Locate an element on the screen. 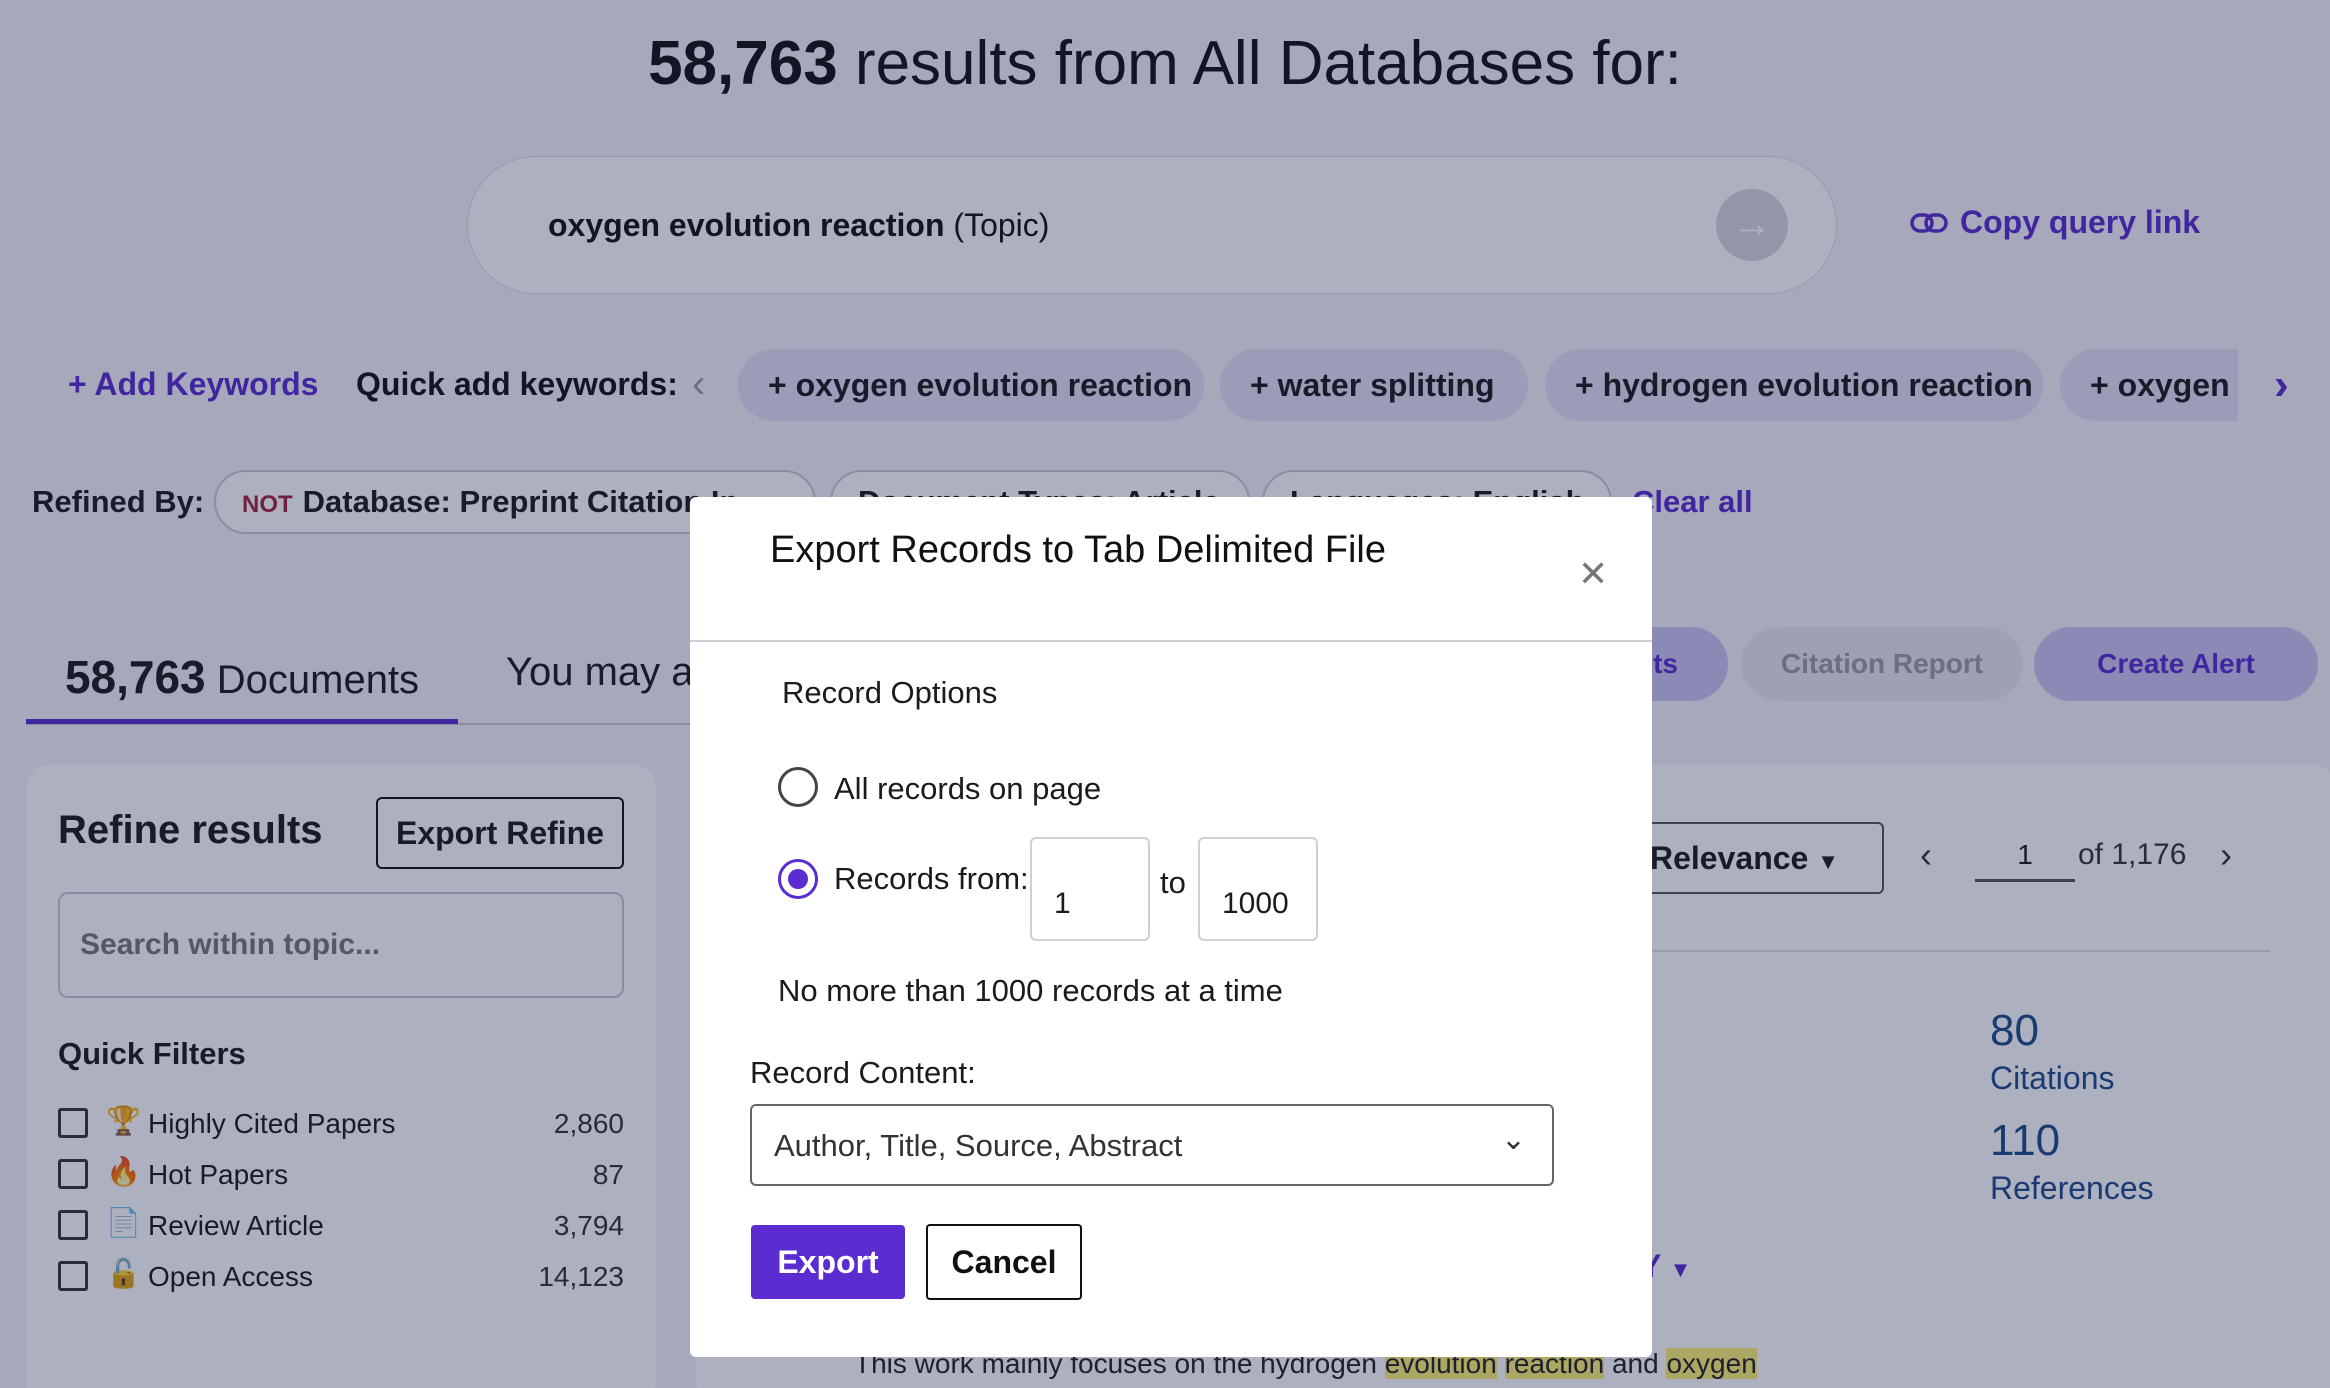 This screenshot has width=2330, height=1388. cancel-button: Cancel is located at coordinates (1004, 1262).